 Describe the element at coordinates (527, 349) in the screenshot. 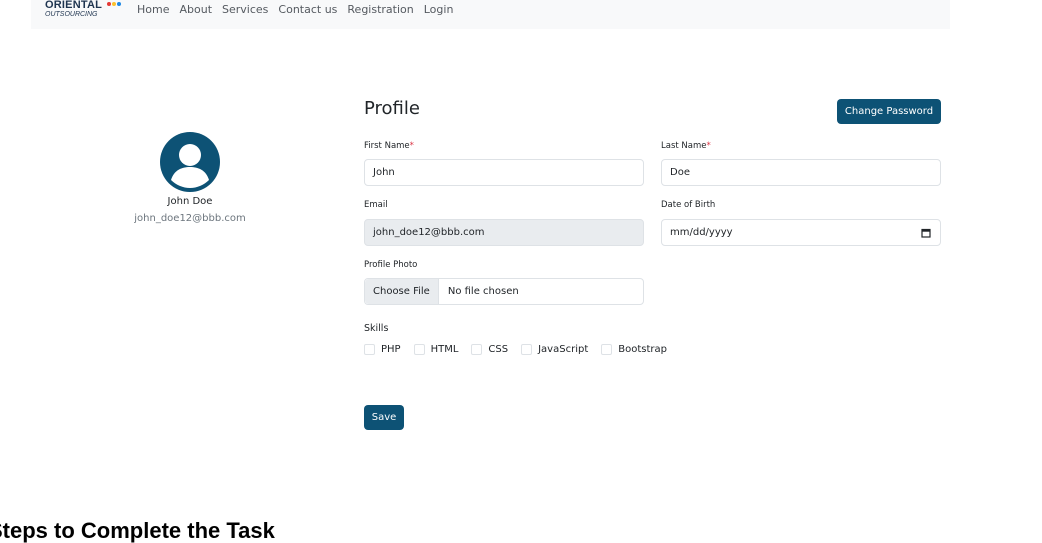

I see `skill-javascript-checkbox` at that location.